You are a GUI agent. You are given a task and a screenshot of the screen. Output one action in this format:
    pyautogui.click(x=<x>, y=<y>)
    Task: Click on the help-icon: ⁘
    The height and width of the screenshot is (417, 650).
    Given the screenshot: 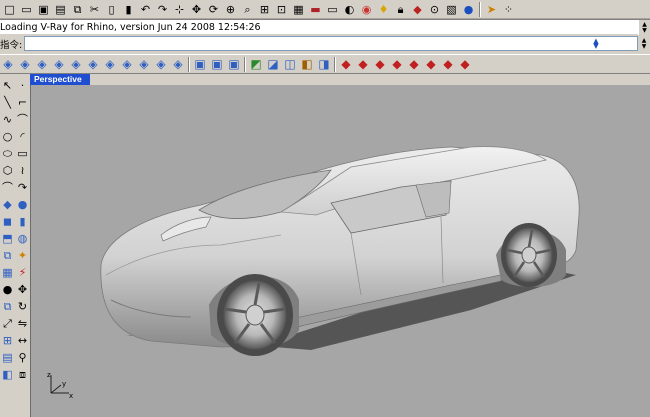 What is the action you would take?
    pyautogui.click(x=508, y=9)
    